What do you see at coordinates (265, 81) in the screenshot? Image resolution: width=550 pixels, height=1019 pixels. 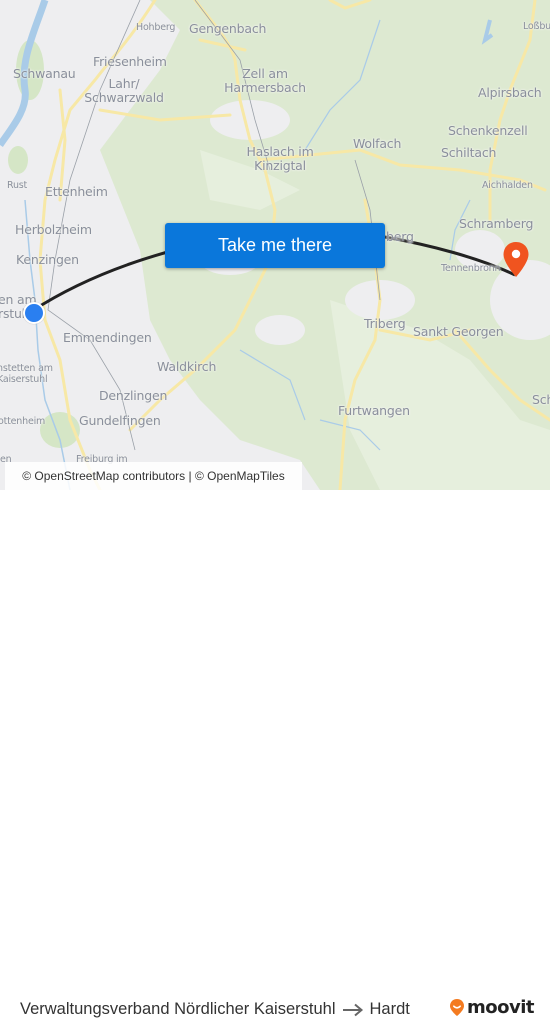 I see `map-label-zell-am-harmersbach: Zell am Harmersbach` at bounding box center [265, 81].